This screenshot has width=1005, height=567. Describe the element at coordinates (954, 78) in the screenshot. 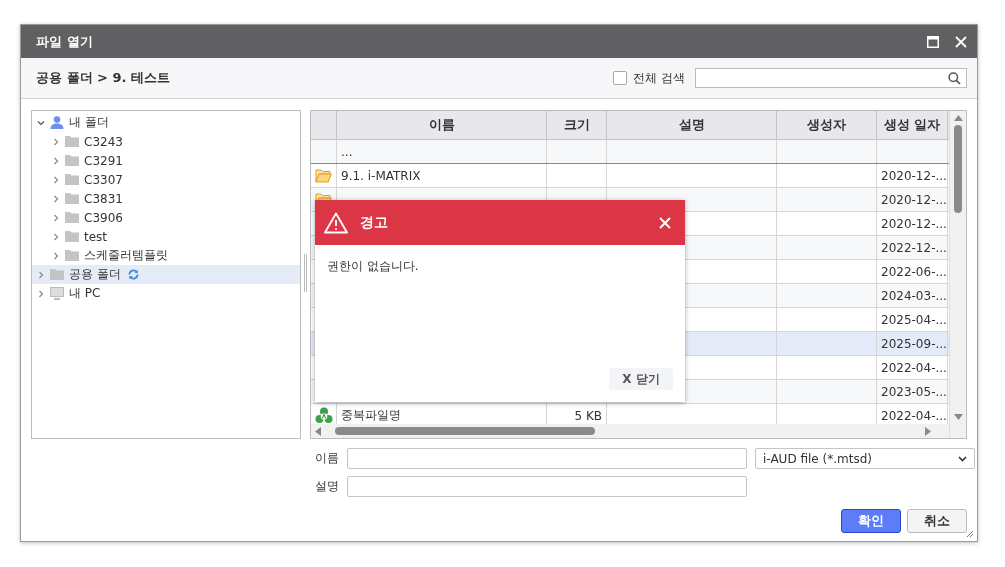

I see `search-icon` at that location.